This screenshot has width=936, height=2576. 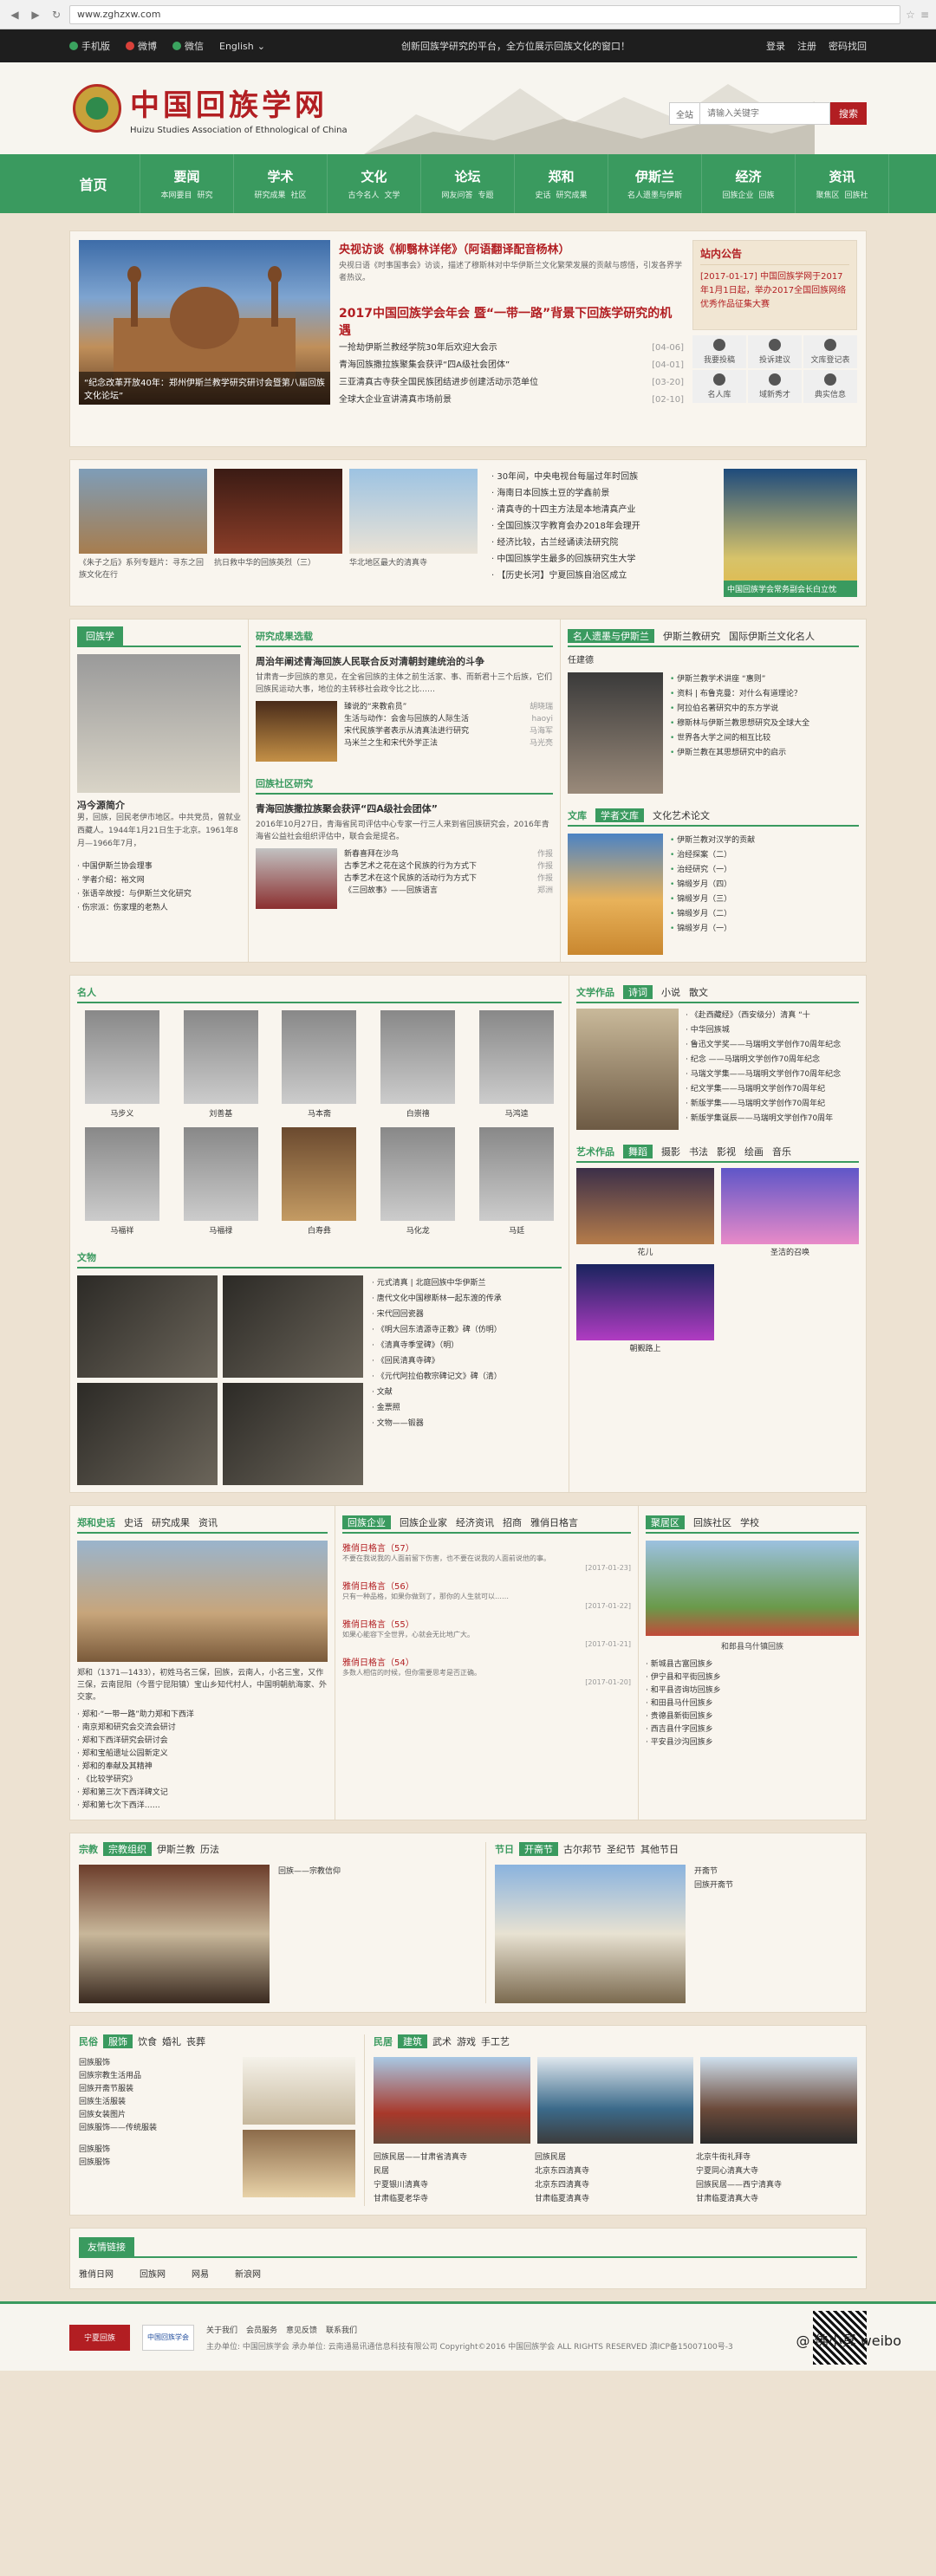 What do you see at coordinates (100, 636) in the screenshot?
I see `tag-huizu: 回族学` at bounding box center [100, 636].